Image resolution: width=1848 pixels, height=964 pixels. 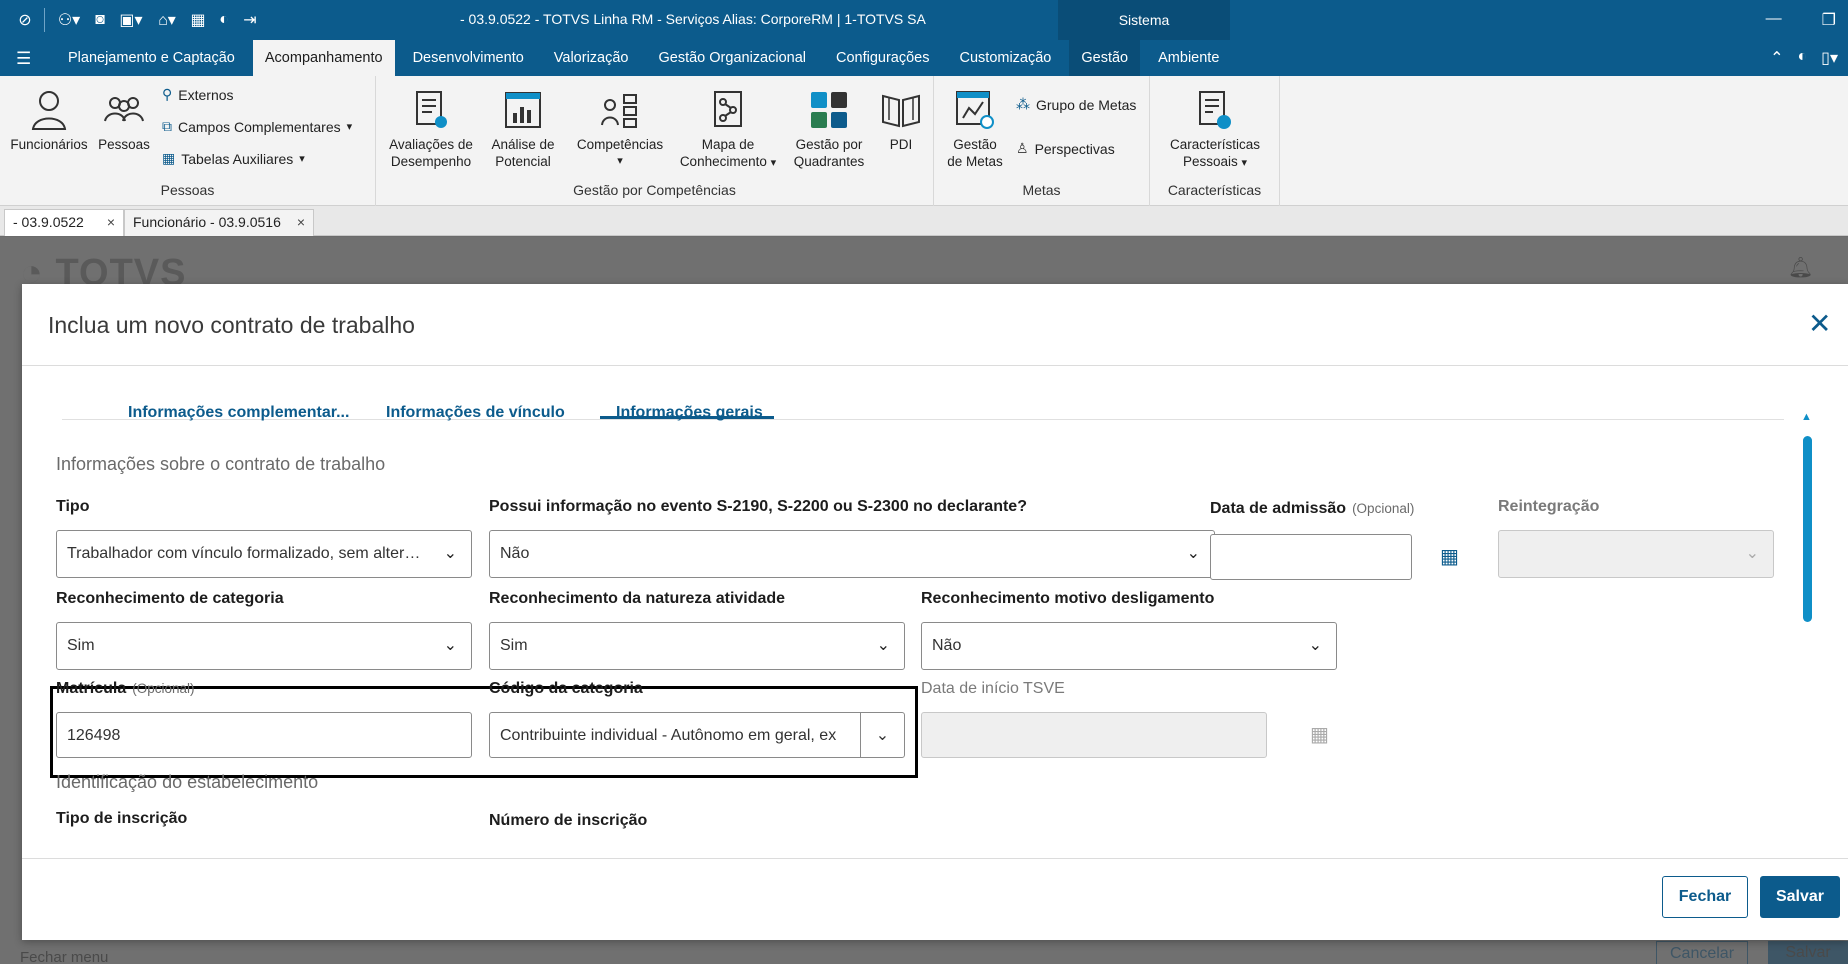 What do you see at coordinates (100, 20) in the screenshot?
I see `view-icon: ◙` at bounding box center [100, 20].